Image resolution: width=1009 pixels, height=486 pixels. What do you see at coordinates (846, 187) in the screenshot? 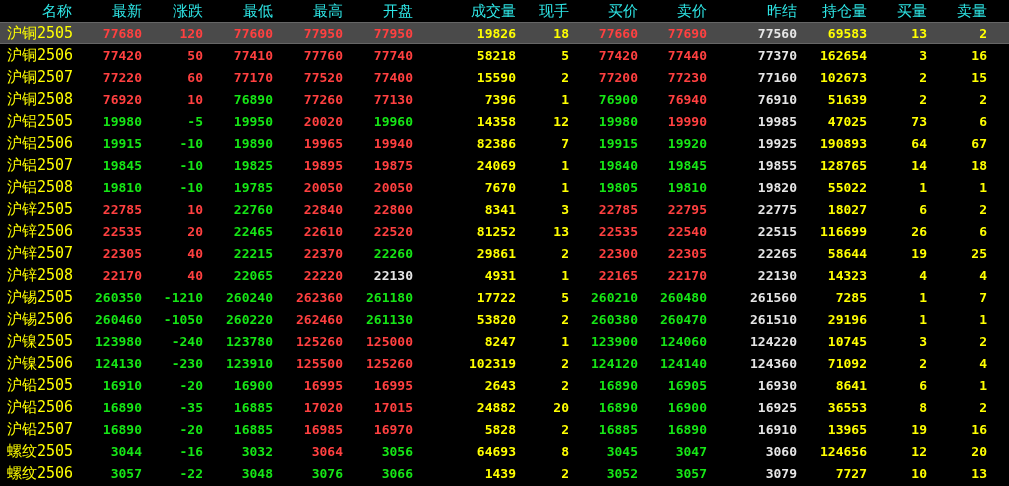
I see `table-cell-text: 55022` at bounding box center [846, 187].